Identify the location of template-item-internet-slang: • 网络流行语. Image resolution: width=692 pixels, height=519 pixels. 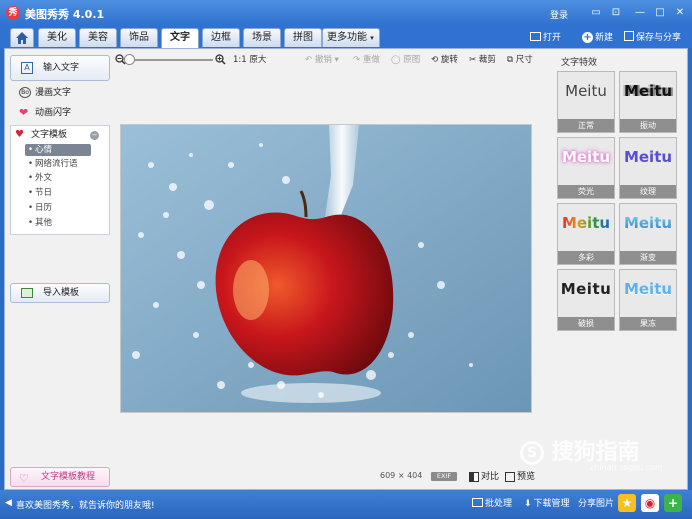
(58, 164).